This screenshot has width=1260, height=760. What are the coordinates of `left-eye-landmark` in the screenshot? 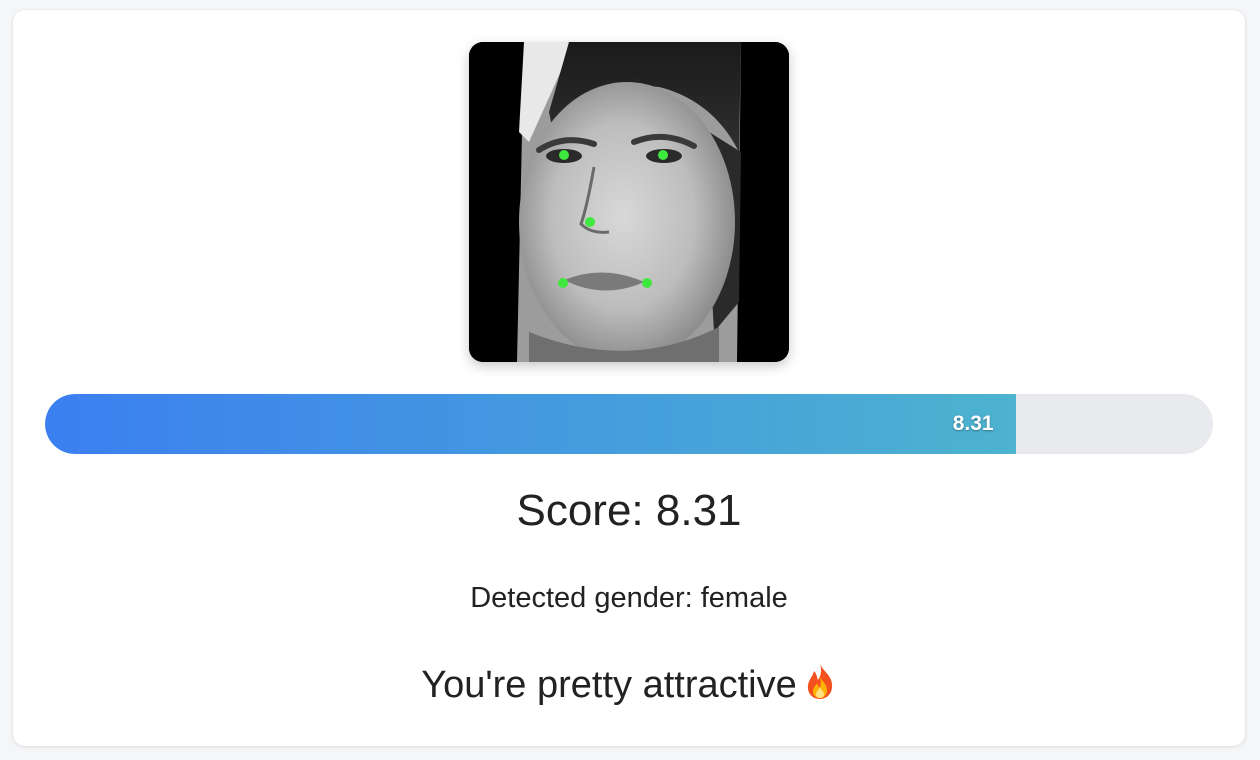 It's located at (564, 155).